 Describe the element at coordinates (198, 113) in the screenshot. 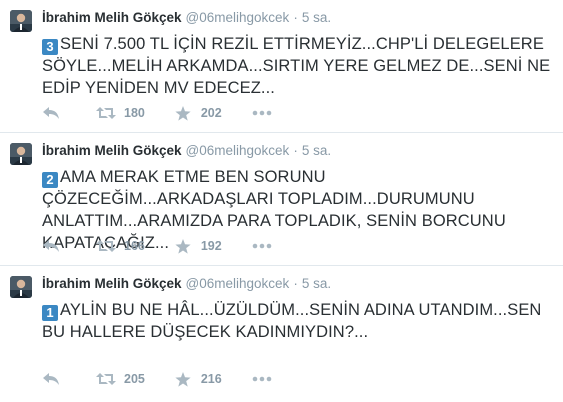

I see `favorite-button: 202` at that location.